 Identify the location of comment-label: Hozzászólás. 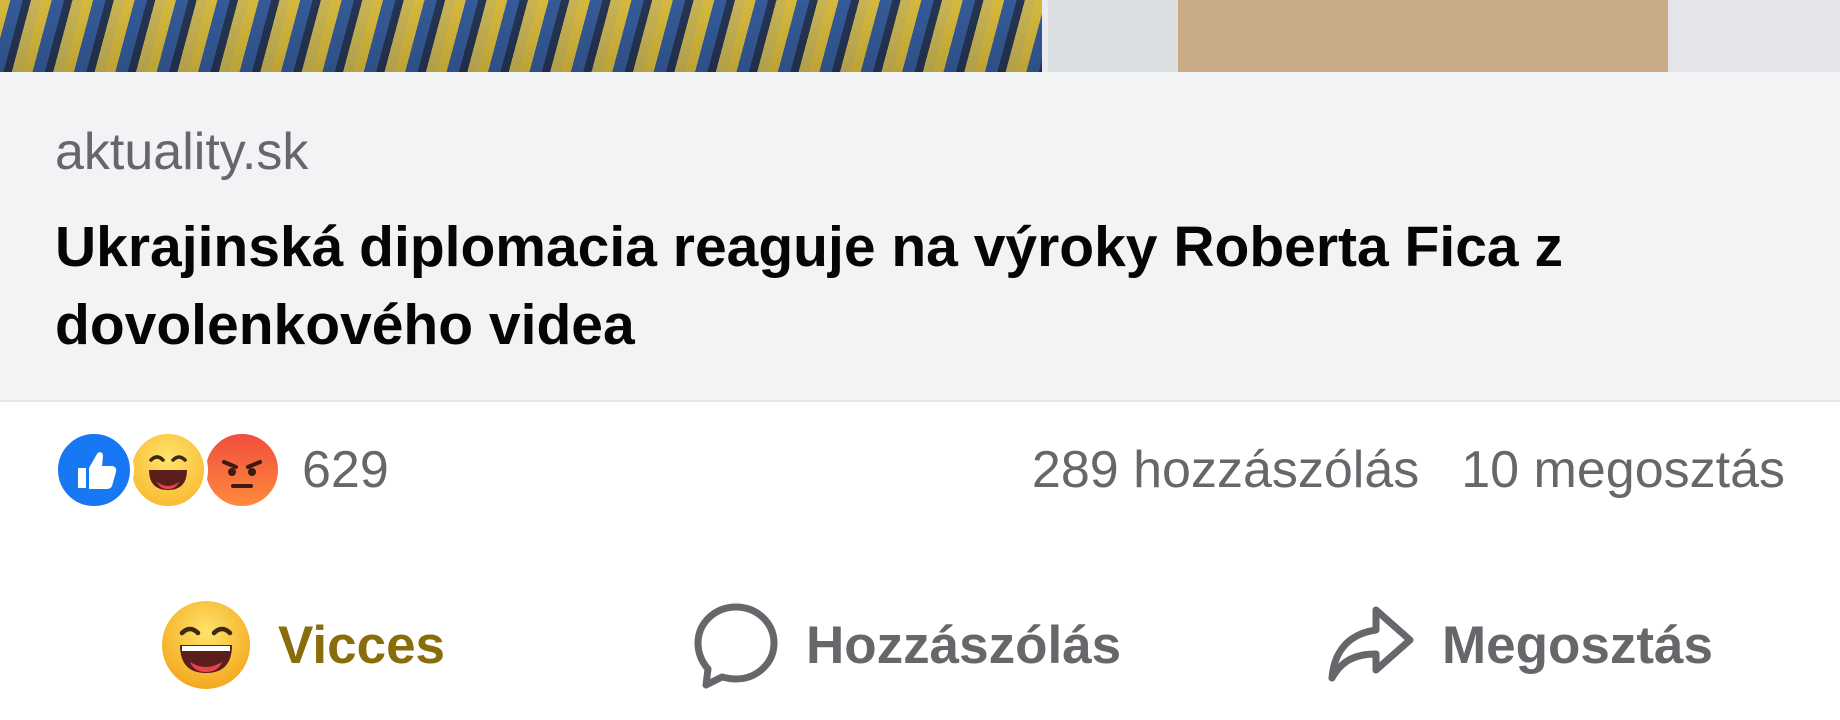
(964, 645).